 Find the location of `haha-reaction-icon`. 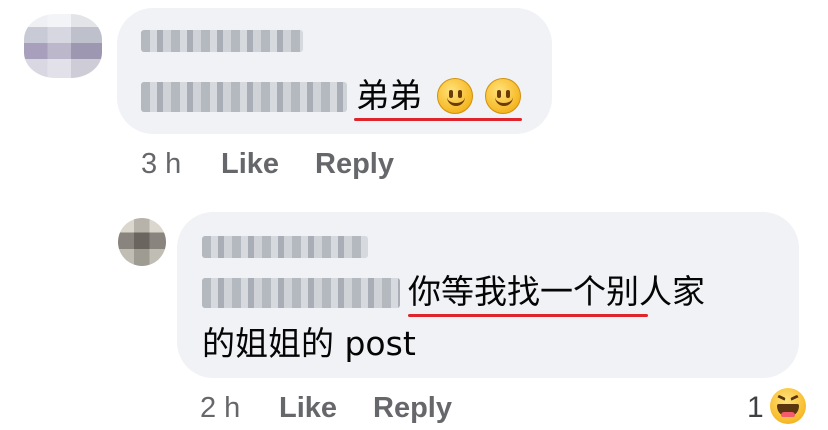

haha-reaction-icon is located at coordinates (788, 406).